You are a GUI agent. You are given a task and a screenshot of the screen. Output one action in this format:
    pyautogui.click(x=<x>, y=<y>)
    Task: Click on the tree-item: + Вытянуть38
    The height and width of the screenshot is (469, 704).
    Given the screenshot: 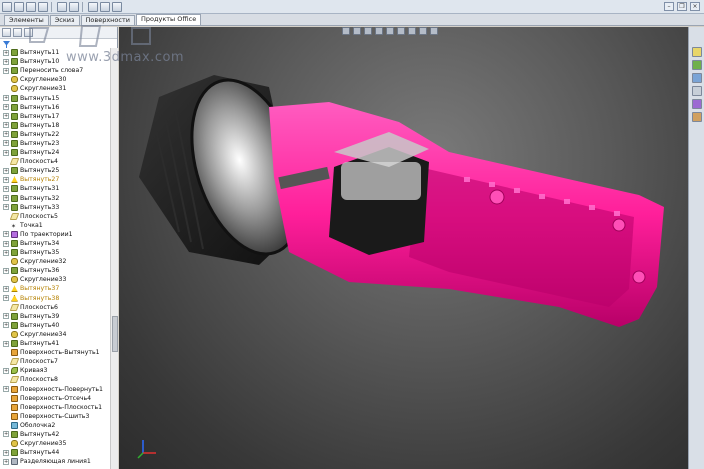 What is the action you would take?
    pyautogui.click(x=55, y=298)
    